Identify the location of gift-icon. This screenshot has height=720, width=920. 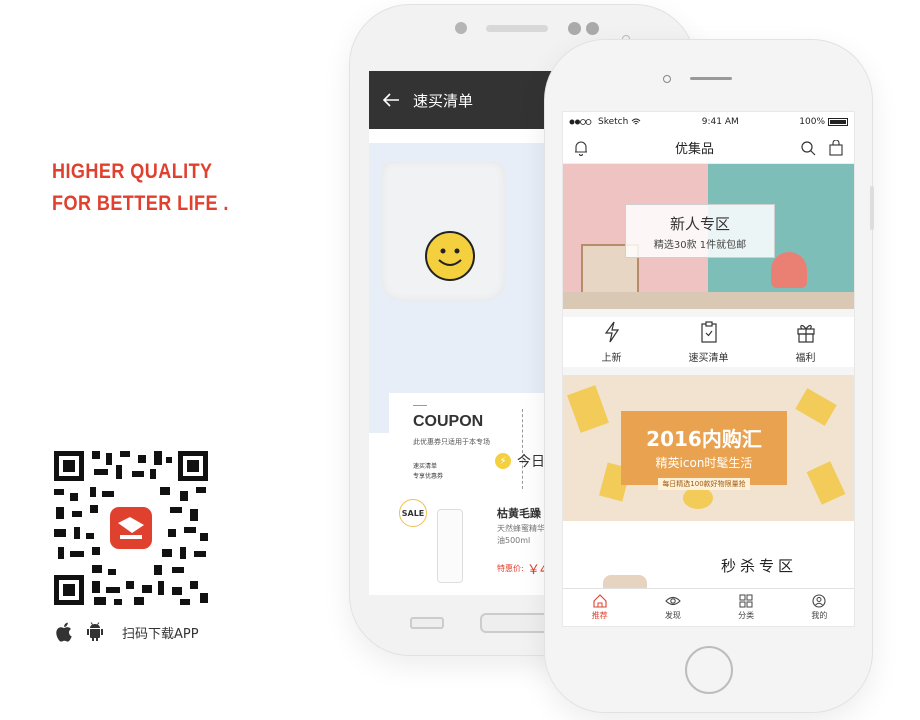
(805, 333).